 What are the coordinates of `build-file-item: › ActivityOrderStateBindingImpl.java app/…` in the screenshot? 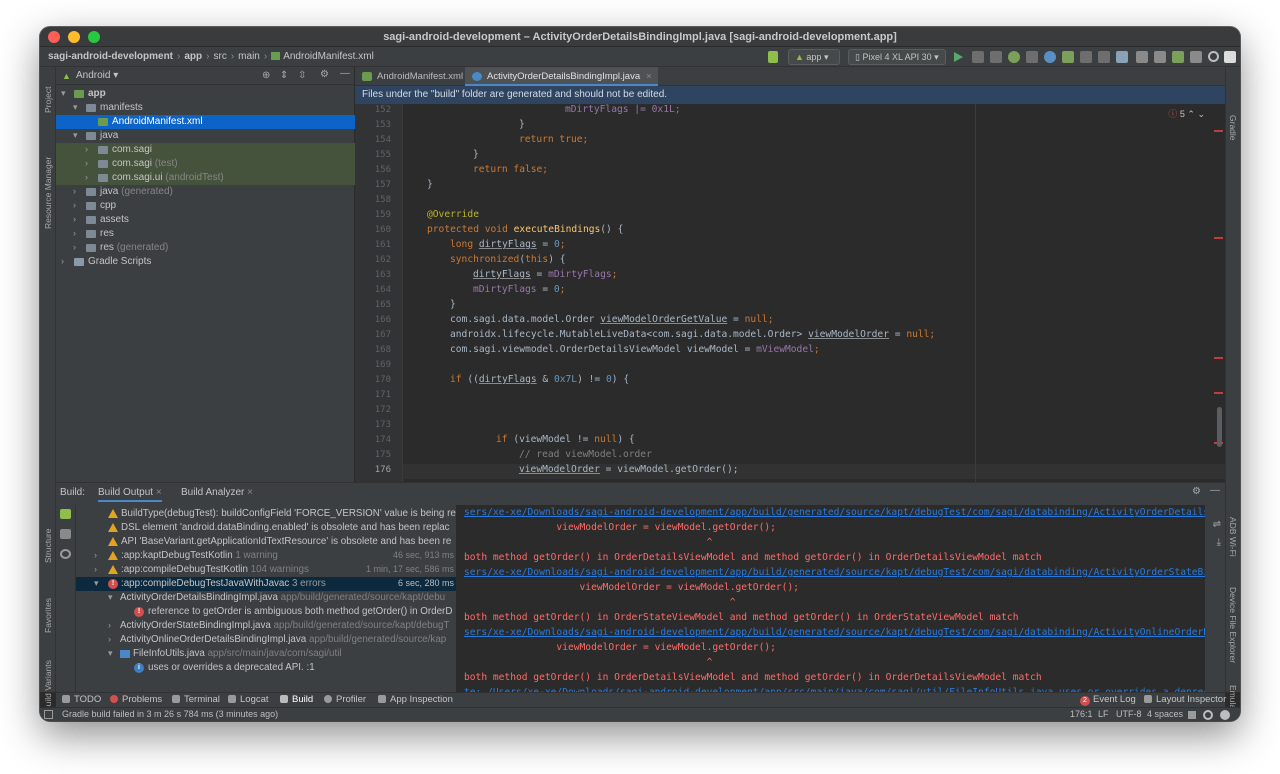 It's located at (266, 626).